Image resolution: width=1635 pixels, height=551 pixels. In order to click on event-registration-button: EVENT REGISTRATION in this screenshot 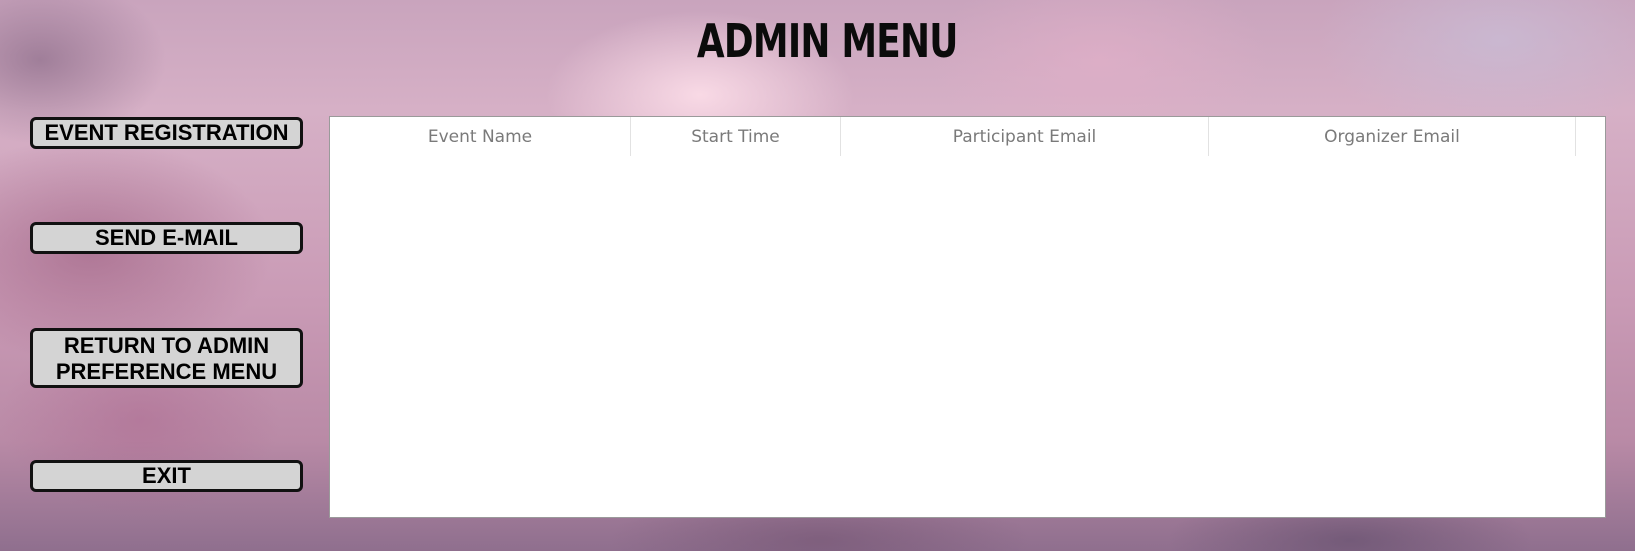, I will do `click(166, 133)`.